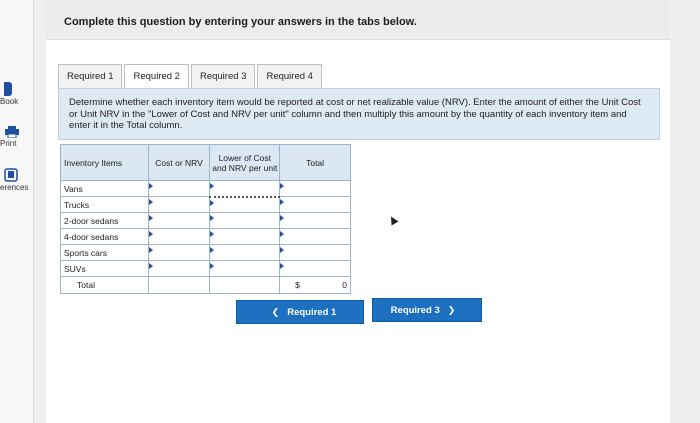 This screenshot has height=423, width=700. Describe the element at coordinates (11, 175) in the screenshot. I see `references-icon` at that location.